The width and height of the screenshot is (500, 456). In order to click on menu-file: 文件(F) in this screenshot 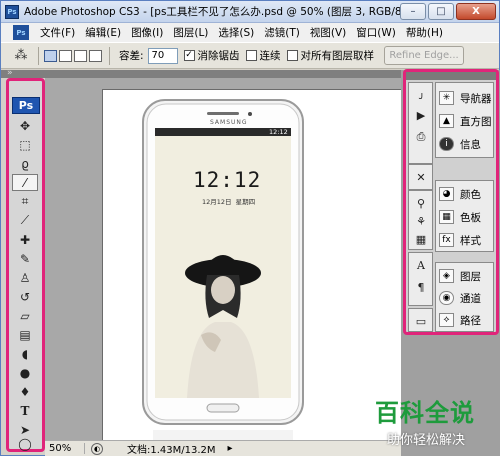, I will do `click(57, 32)`.